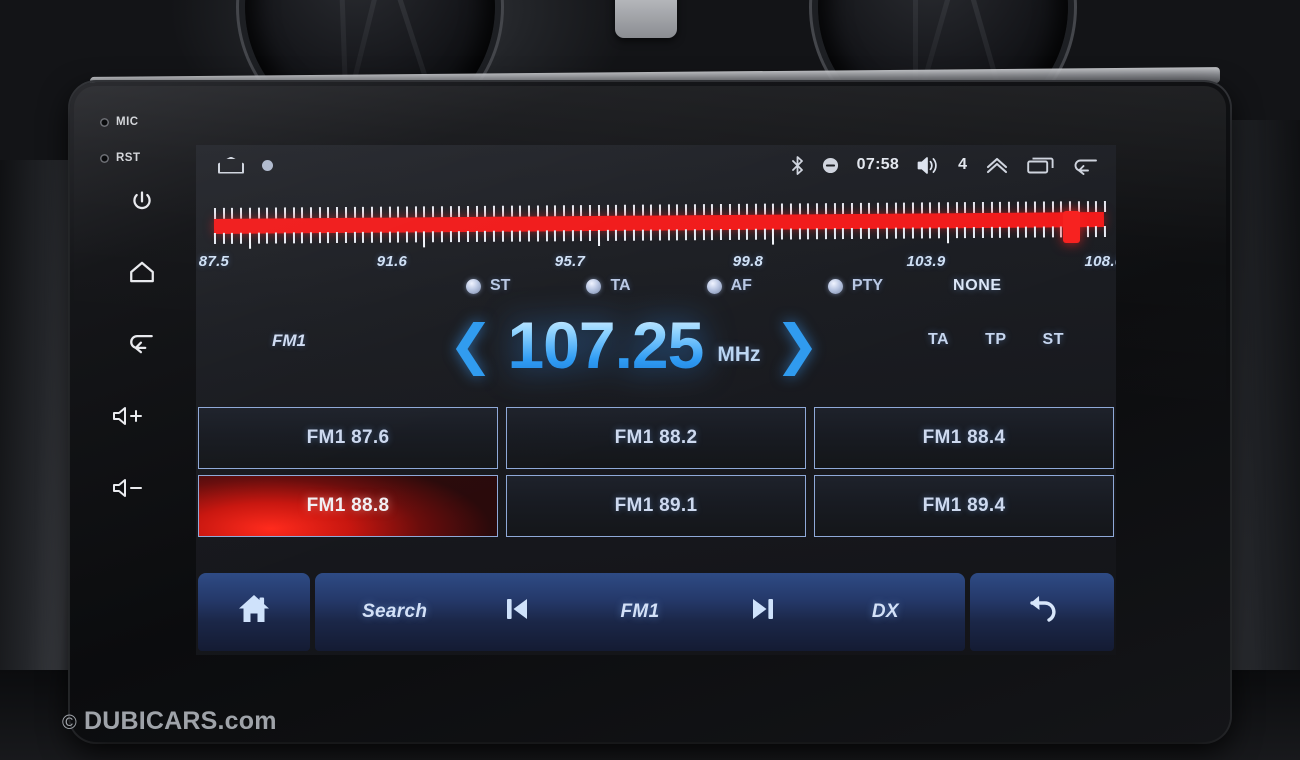 The image size is (1300, 760). I want to click on return-arrow-icon, so click(1042, 612).